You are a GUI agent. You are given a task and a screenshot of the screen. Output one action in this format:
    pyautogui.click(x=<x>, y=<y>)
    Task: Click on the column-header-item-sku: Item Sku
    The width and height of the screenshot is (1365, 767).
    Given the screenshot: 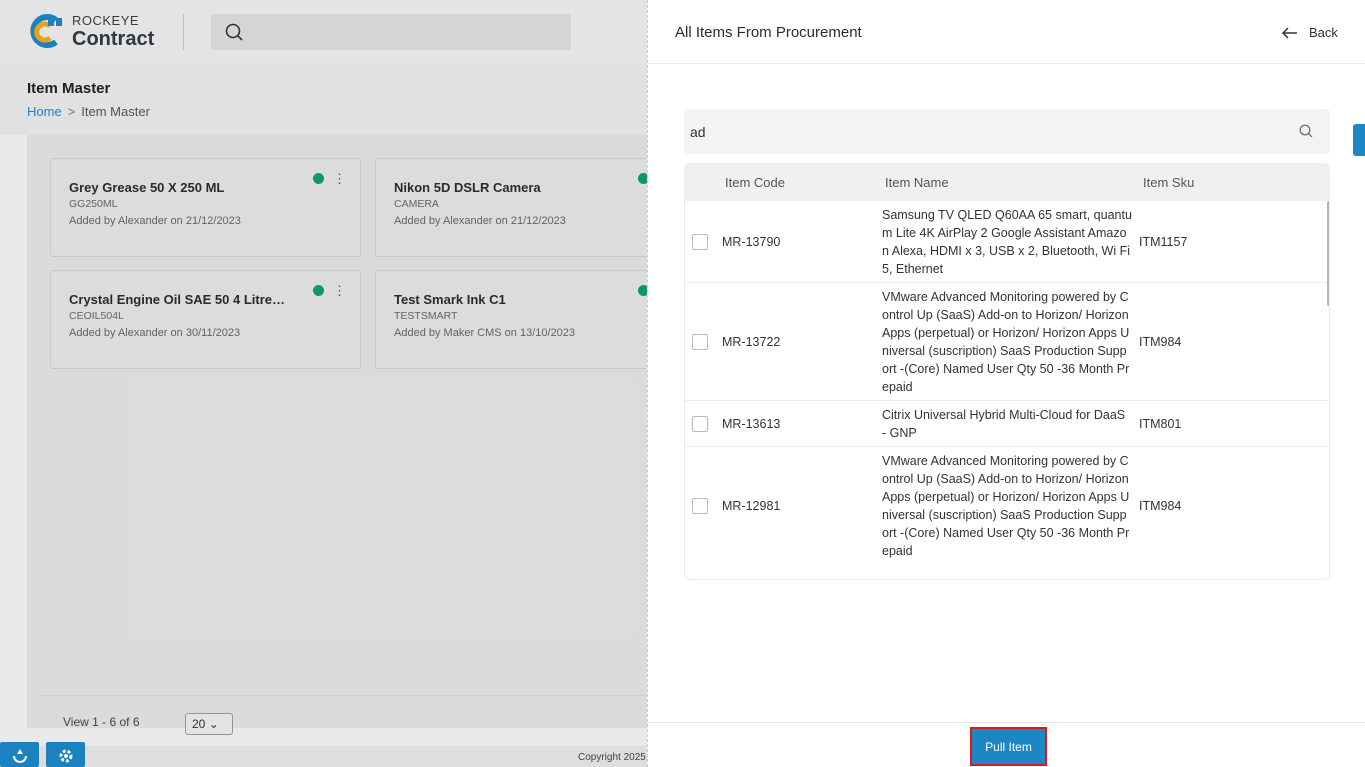 What is the action you would take?
    pyautogui.click(x=1169, y=182)
    